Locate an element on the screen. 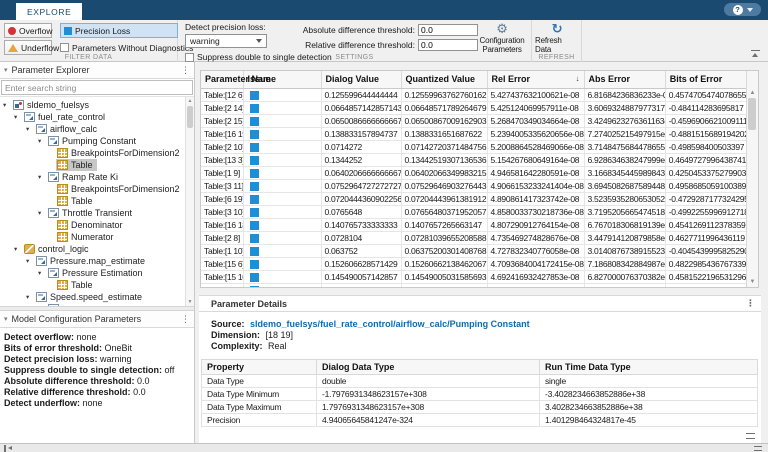  tree-item: ▾ Throttle Transient is located at coordinates (97, 213).